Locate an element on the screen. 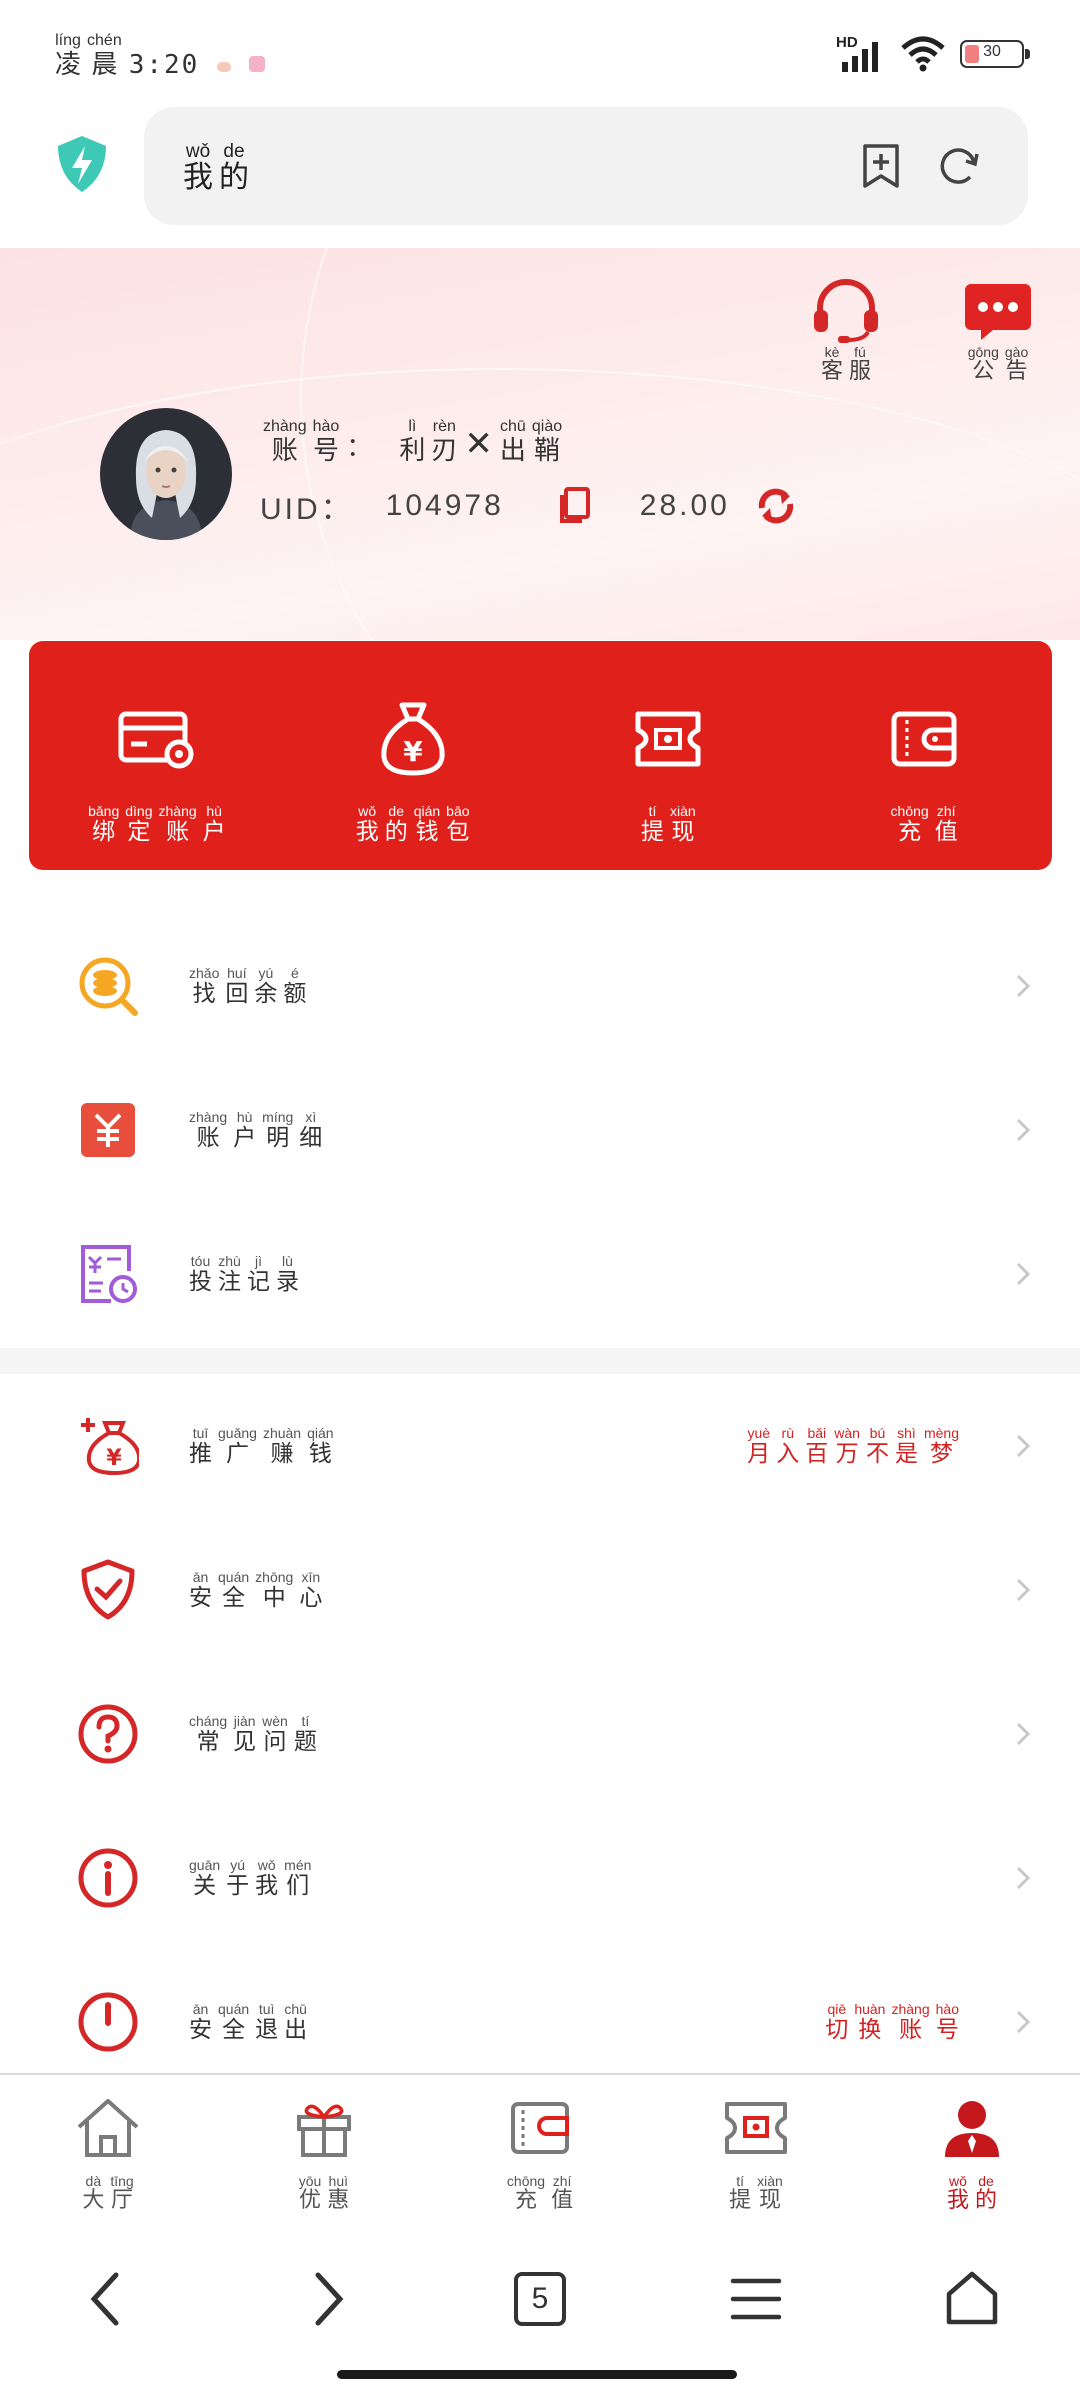 The width and height of the screenshot is (1080, 2400). ruby-char: huàn 换 is located at coordinates (869, 2022).